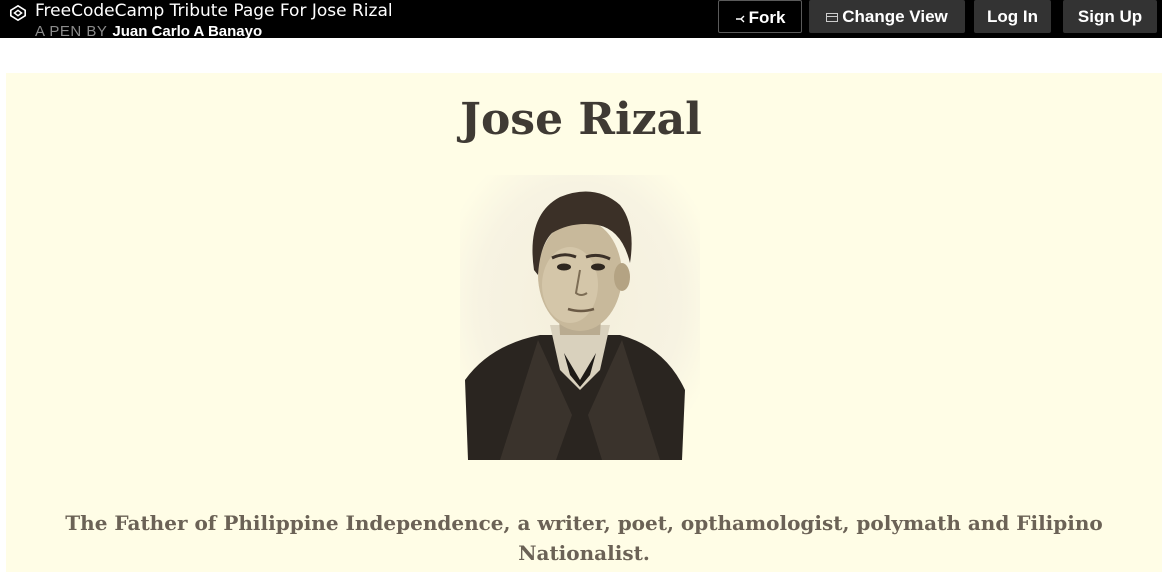 The height and width of the screenshot is (572, 1162). I want to click on fork-button: Fork, so click(760, 16).